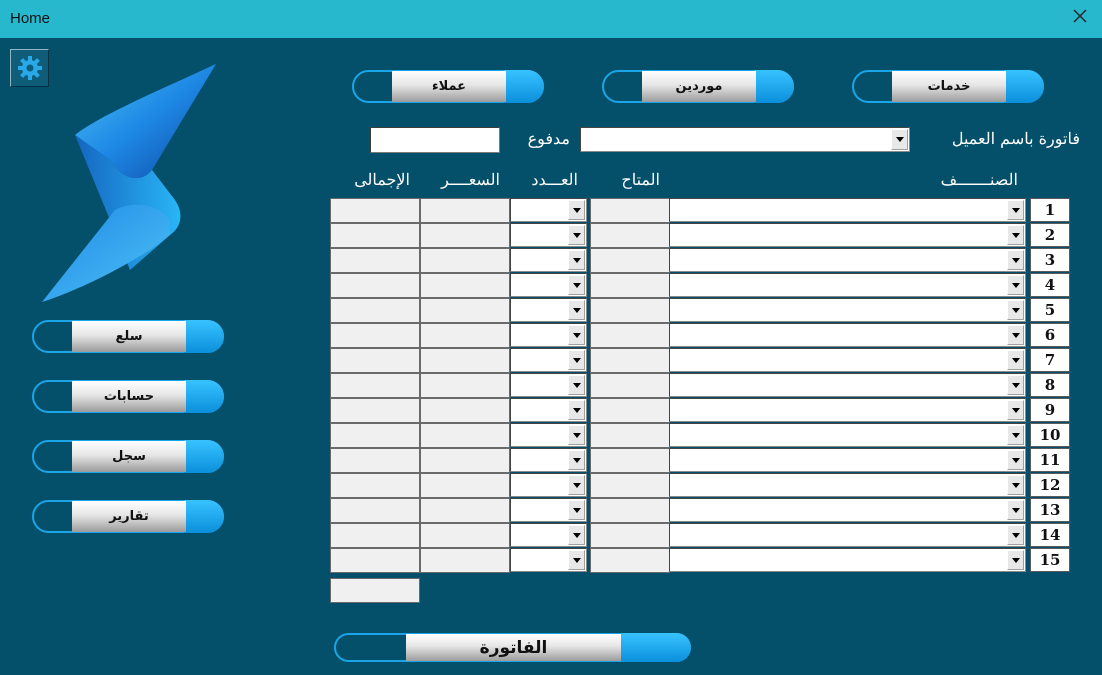  Describe the element at coordinates (1050, 360) in the screenshot. I see `row-number: 7` at that location.